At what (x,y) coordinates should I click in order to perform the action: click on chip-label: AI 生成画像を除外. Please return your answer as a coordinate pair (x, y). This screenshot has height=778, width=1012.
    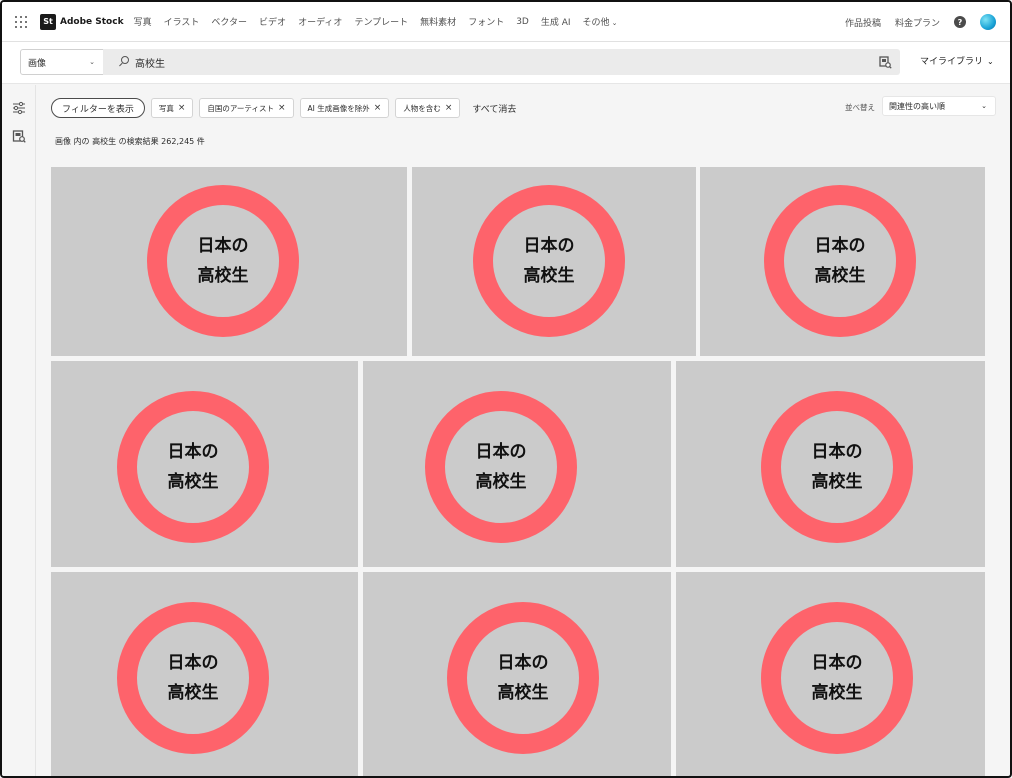
    Looking at the image, I should click on (338, 108).